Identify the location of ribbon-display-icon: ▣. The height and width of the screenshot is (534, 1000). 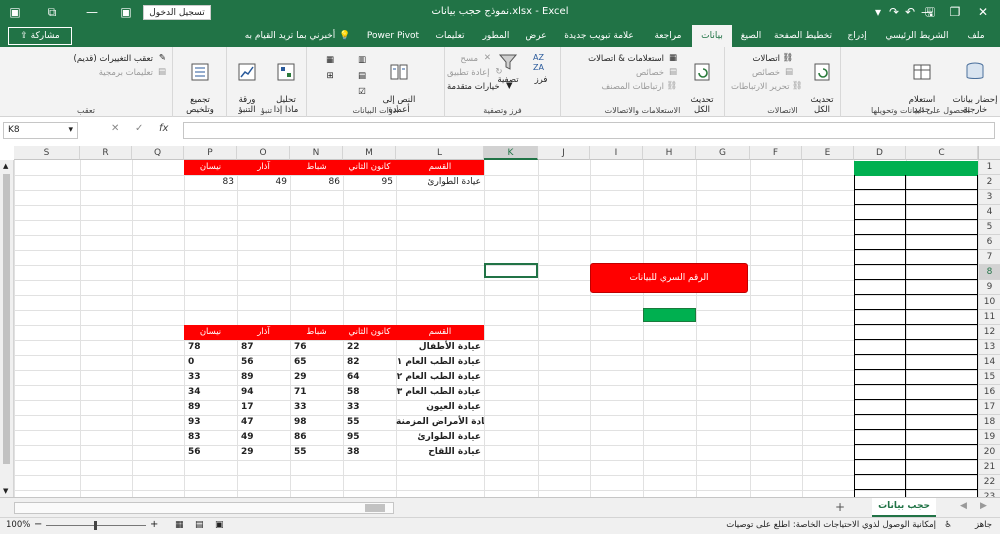
(15, 12).